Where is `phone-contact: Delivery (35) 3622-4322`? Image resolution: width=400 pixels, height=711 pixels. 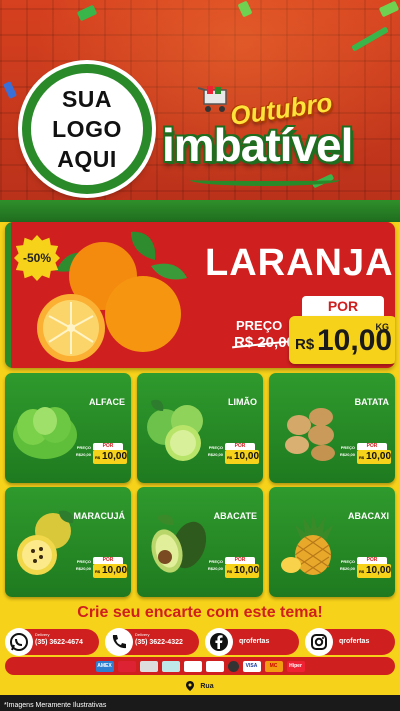 phone-contact: Delivery (35) 3622-4322 is located at coordinates (152, 642).